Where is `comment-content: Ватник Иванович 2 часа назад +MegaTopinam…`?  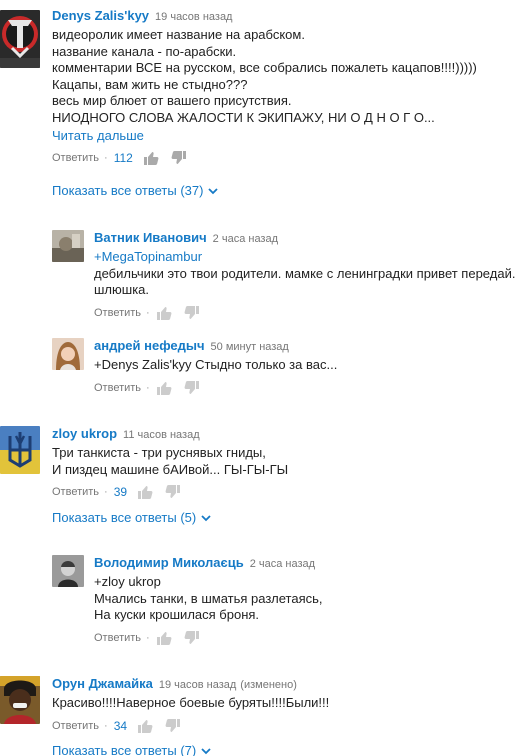
comment-content: Ватник Иванович 2 часа назад +MegaTopinam… is located at coordinates (304, 276).